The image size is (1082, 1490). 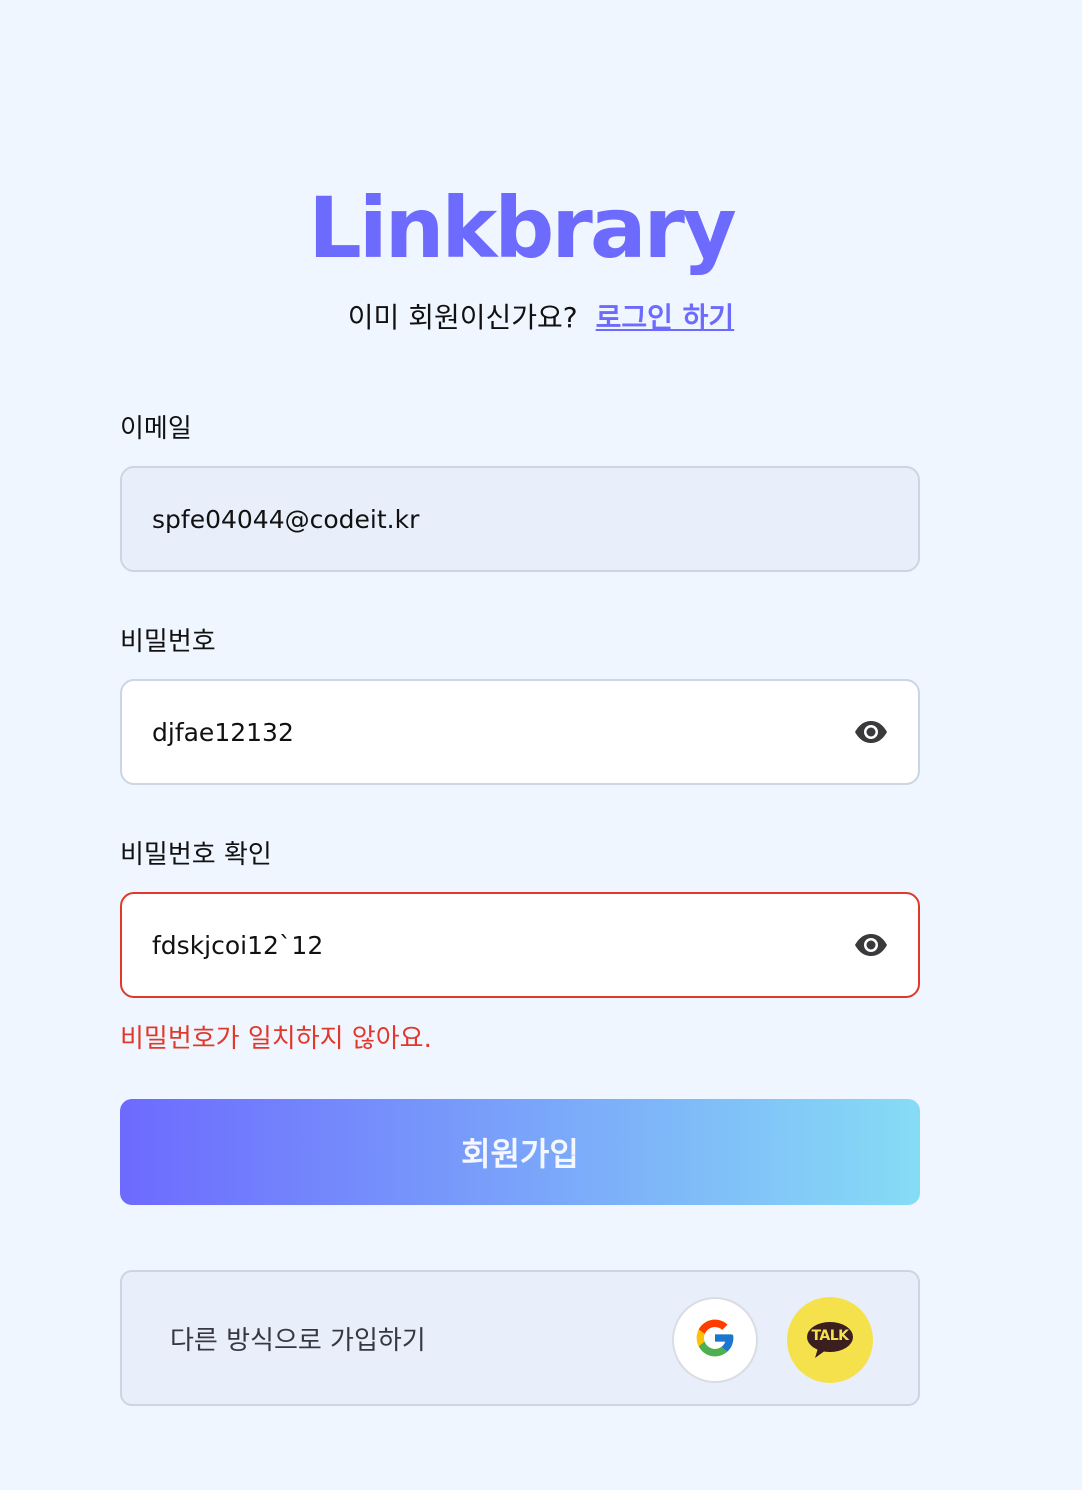 What do you see at coordinates (665, 316) in the screenshot?
I see `signin-link: 로그인 하기` at bounding box center [665, 316].